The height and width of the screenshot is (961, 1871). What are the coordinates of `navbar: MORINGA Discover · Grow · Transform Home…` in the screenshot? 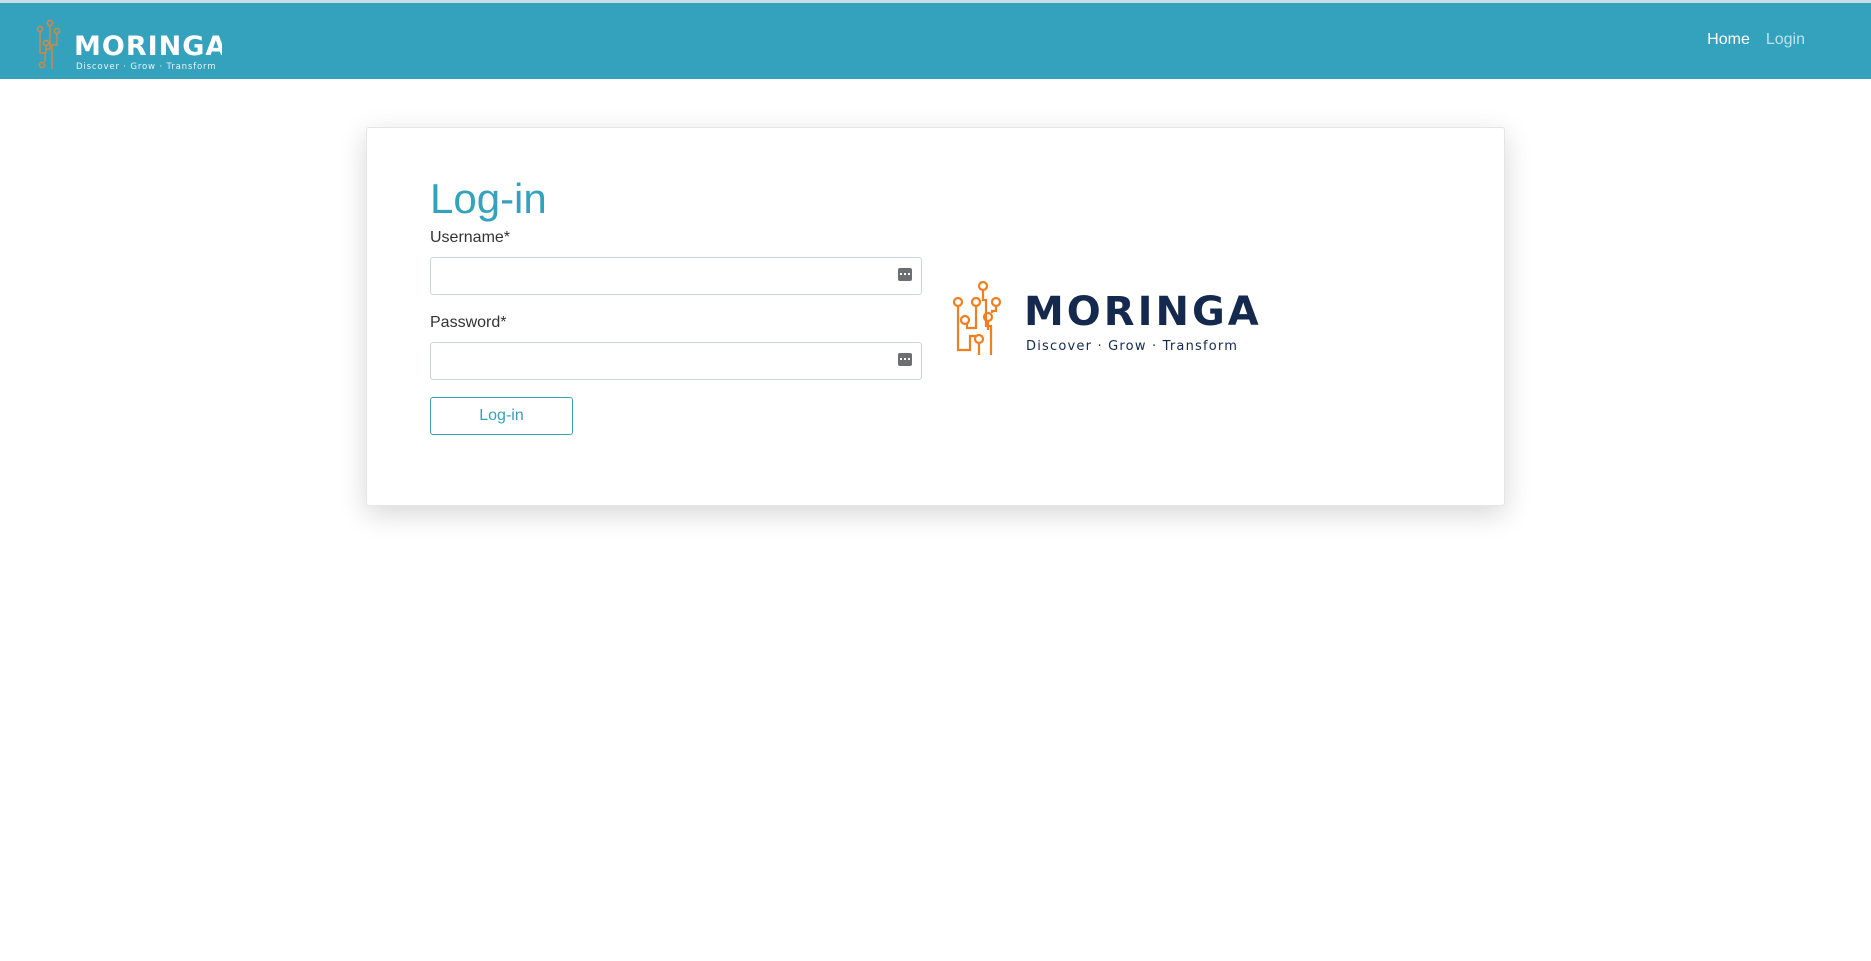 It's located at (935, 41).